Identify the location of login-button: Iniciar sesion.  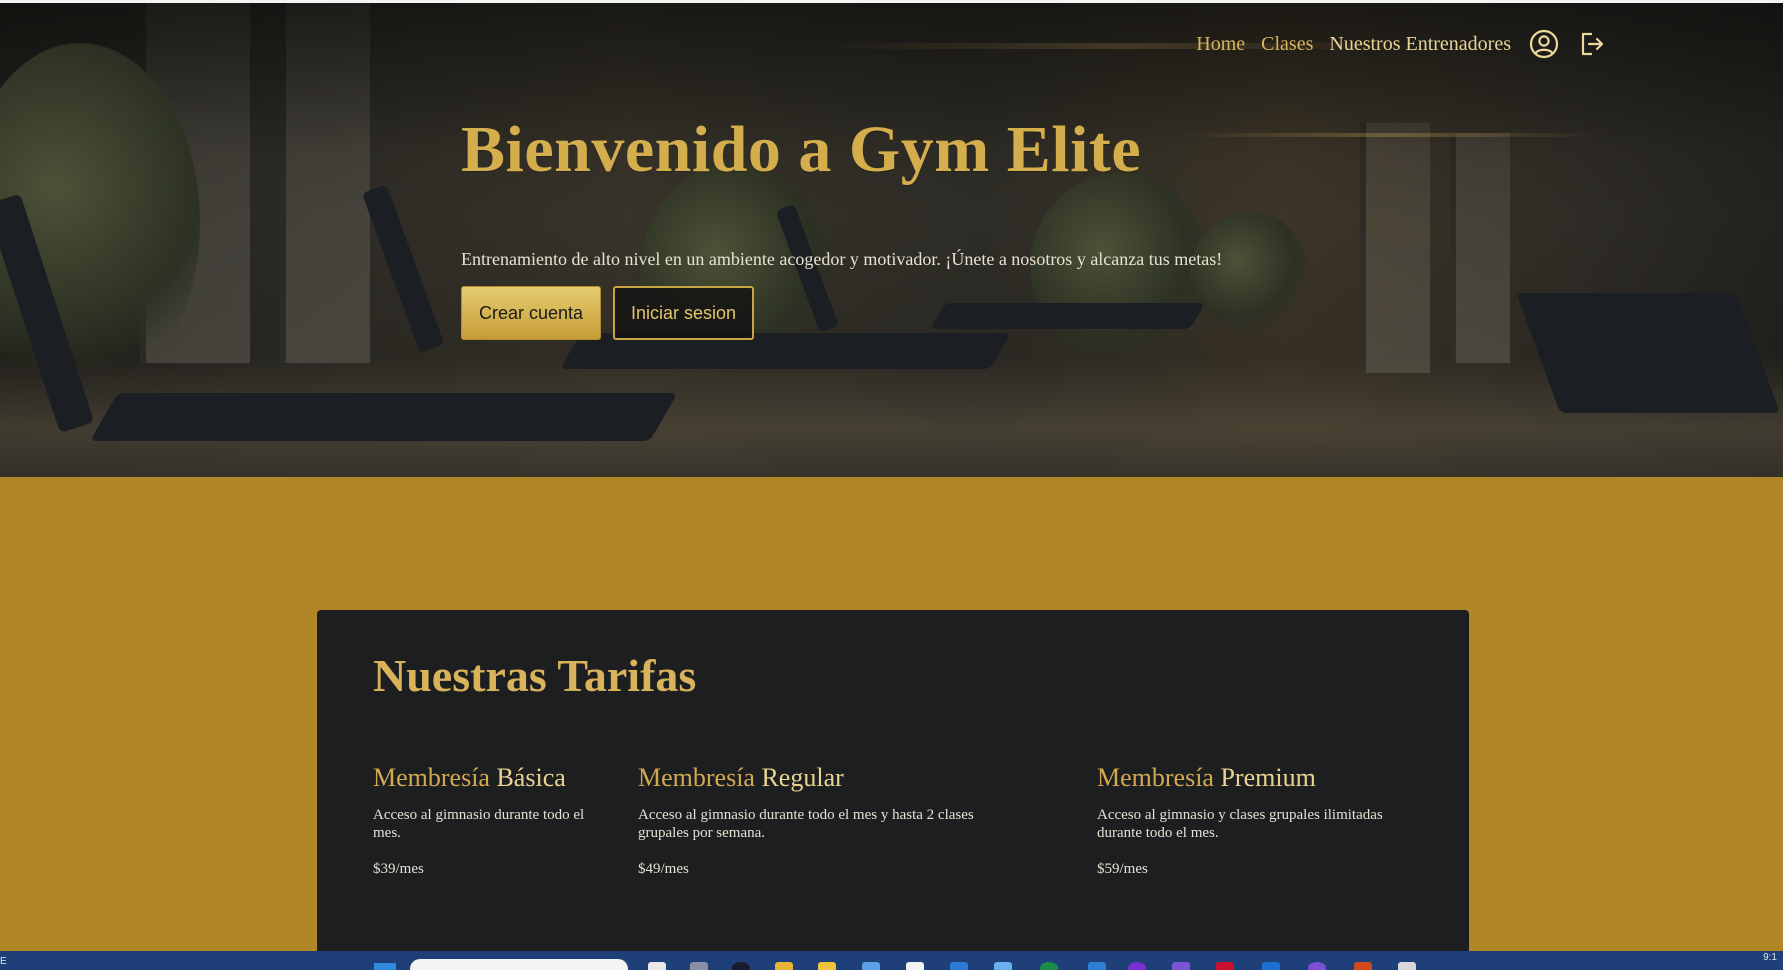
(683, 313).